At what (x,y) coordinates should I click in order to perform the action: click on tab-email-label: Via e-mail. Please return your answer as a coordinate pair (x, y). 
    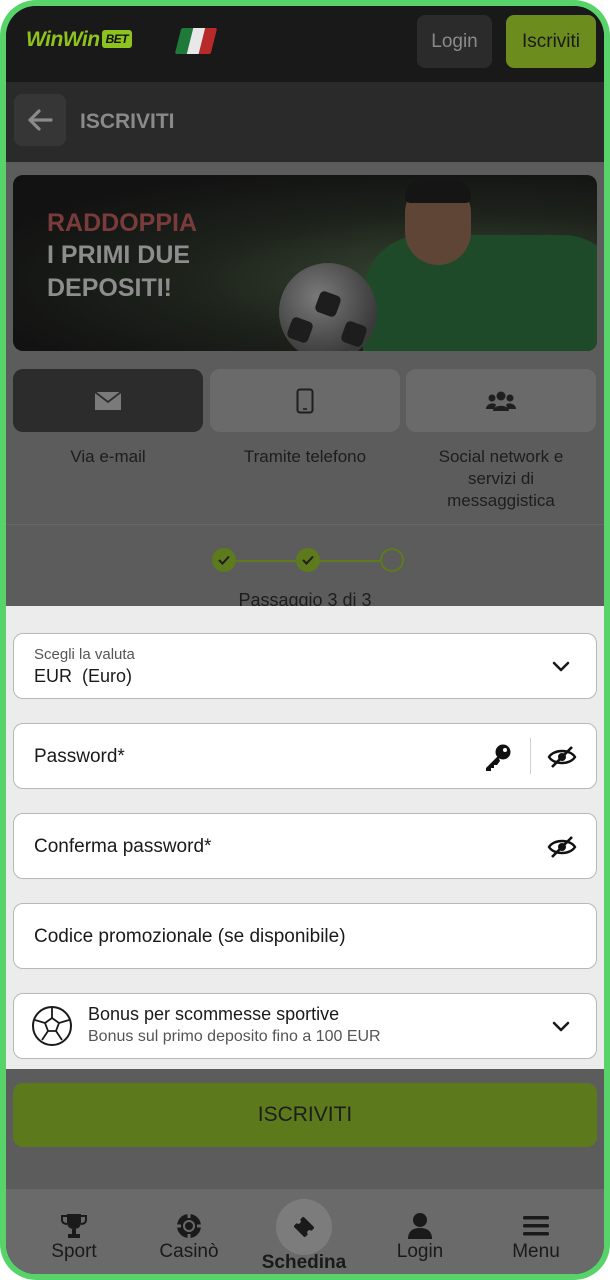
    Looking at the image, I should click on (108, 456).